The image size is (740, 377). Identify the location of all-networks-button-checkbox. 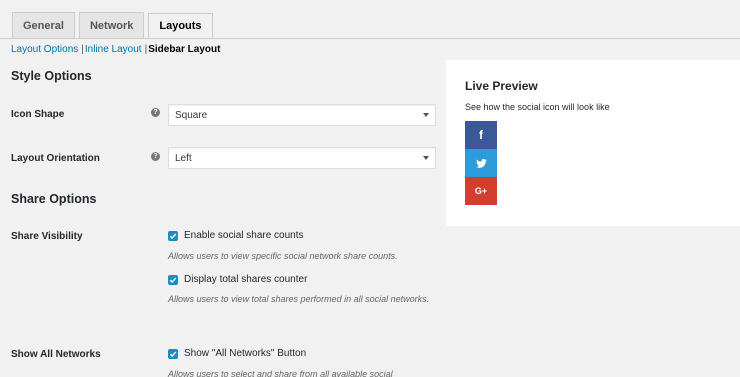
(173, 353).